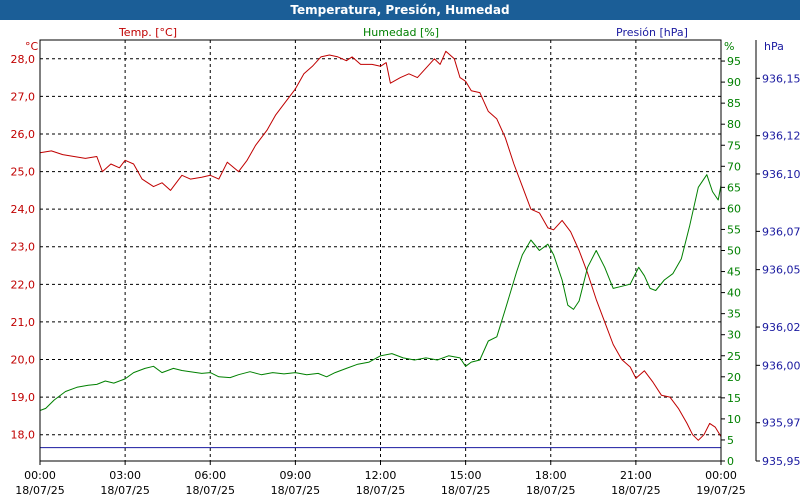 Image resolution: width=800 pixels, height=500 pixels. Describe the element at coordinates (781, 461) in the screenshot. I see `y-press-tick-label: 935,95` at that location.